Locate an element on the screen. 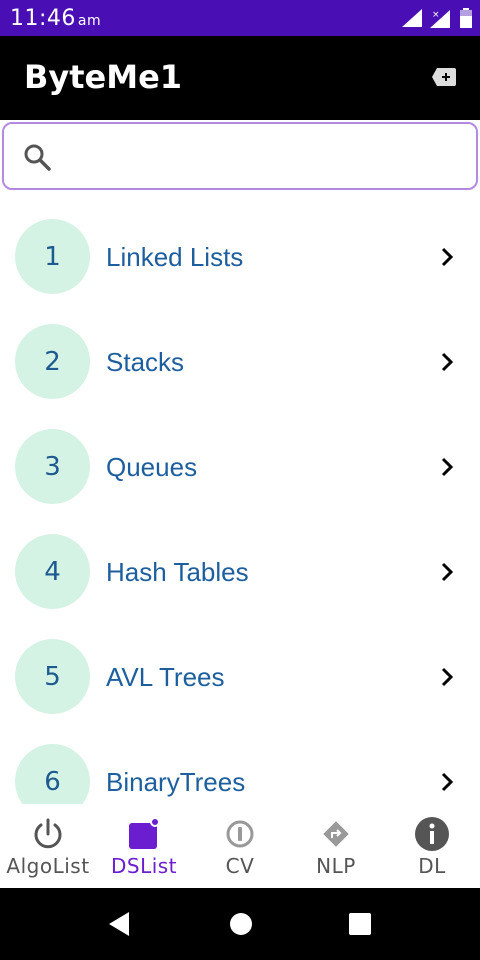 Image resolution: width=480 pixels, height=960 pixels. nav-item-dslist: DSList is located at coordinates (144, 847).